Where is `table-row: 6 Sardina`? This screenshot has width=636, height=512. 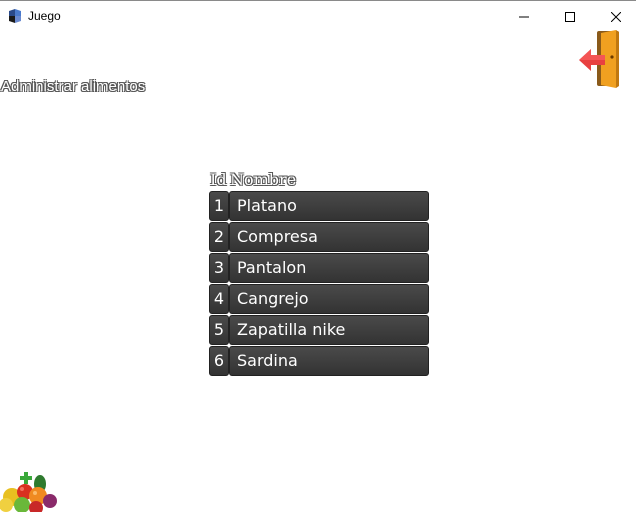
table-row: 6 Sardina is located at coordinates (319, 361).